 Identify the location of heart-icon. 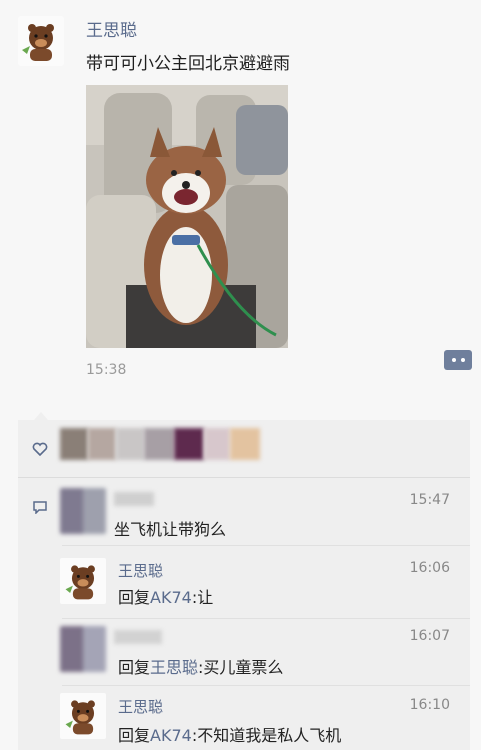
(40, 449).